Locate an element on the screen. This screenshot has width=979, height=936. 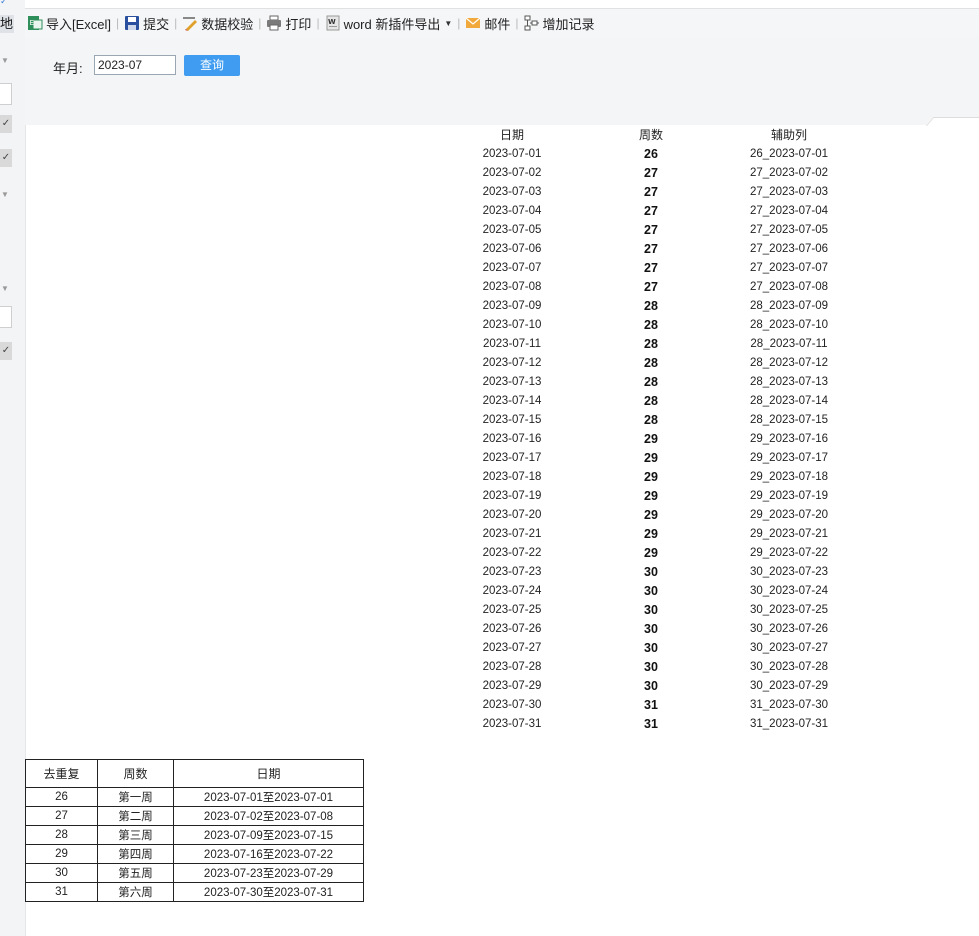
week-name-cell: 第三周 is located at coordinates (135, 835).